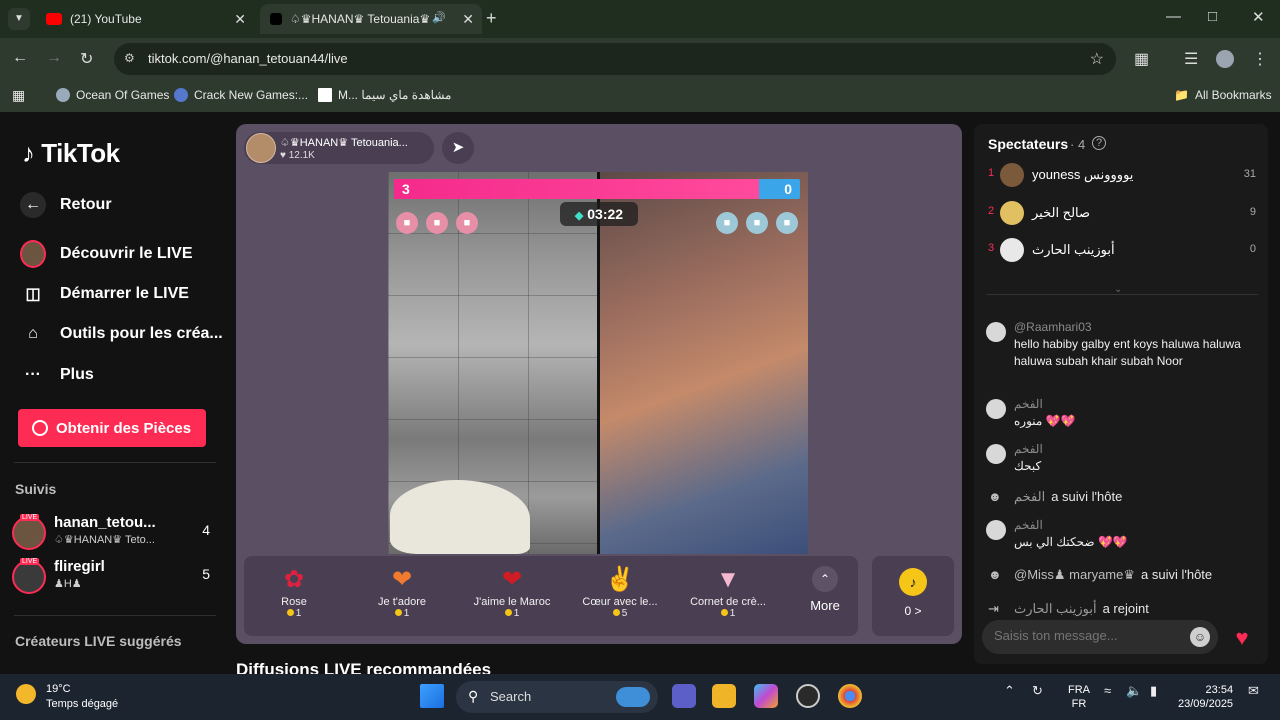  What do you see at coordinates (439, 17) in the screenshot?
I see `speaker-icon: 🔊` at bounding box center [439, 17].